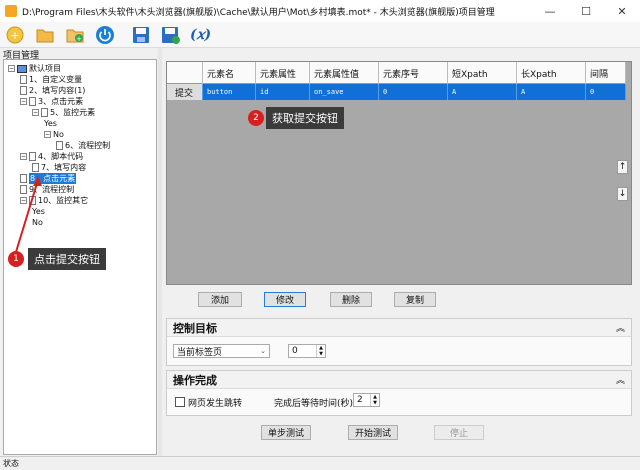 Image resolution: width=640 pixels, height=470 pixels. I want to click on tree-node: 1、自定义变量, so click(51, 79).